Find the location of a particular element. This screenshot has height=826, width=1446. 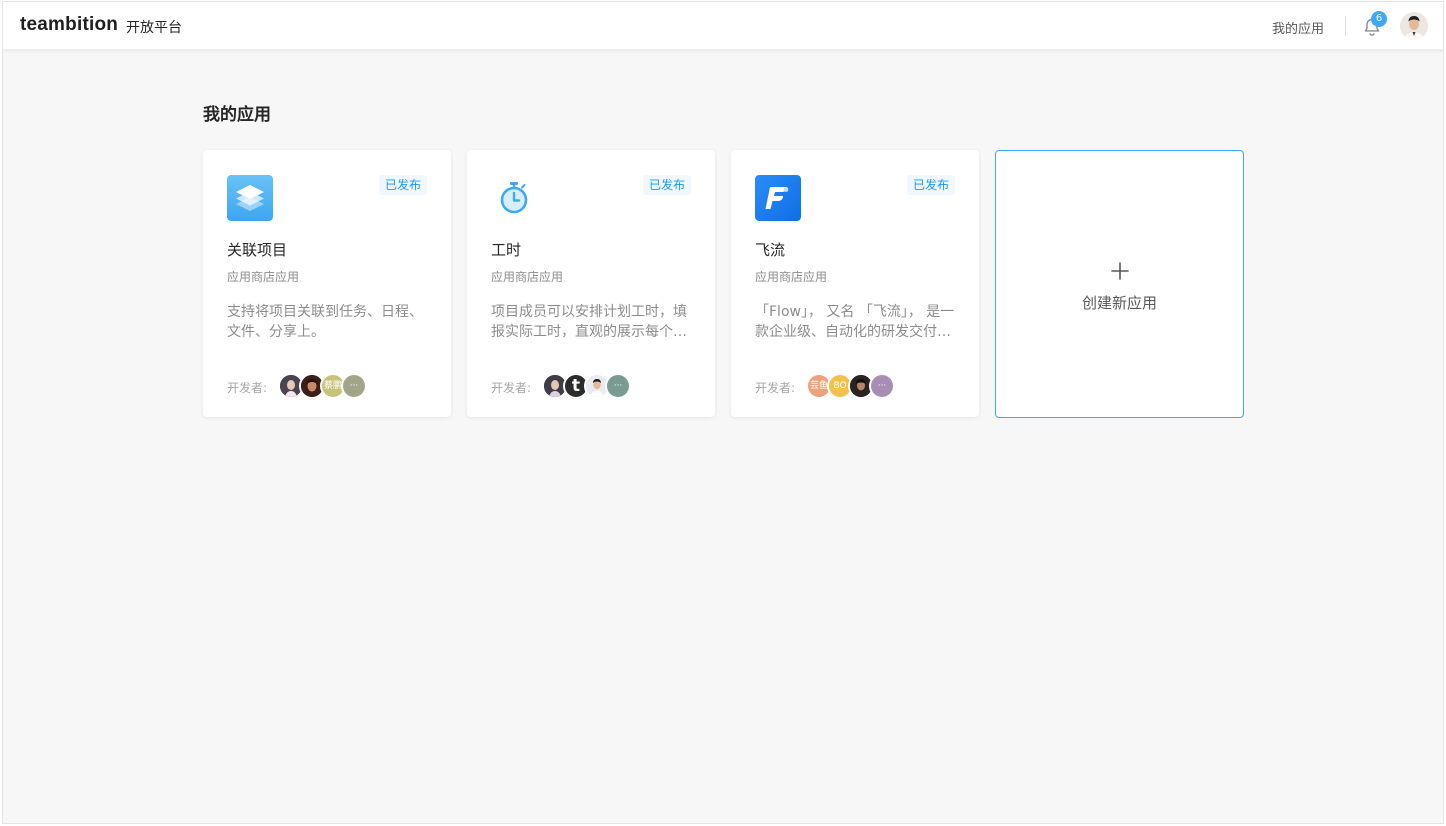

layers-icon is located at coordinates (250, 198).